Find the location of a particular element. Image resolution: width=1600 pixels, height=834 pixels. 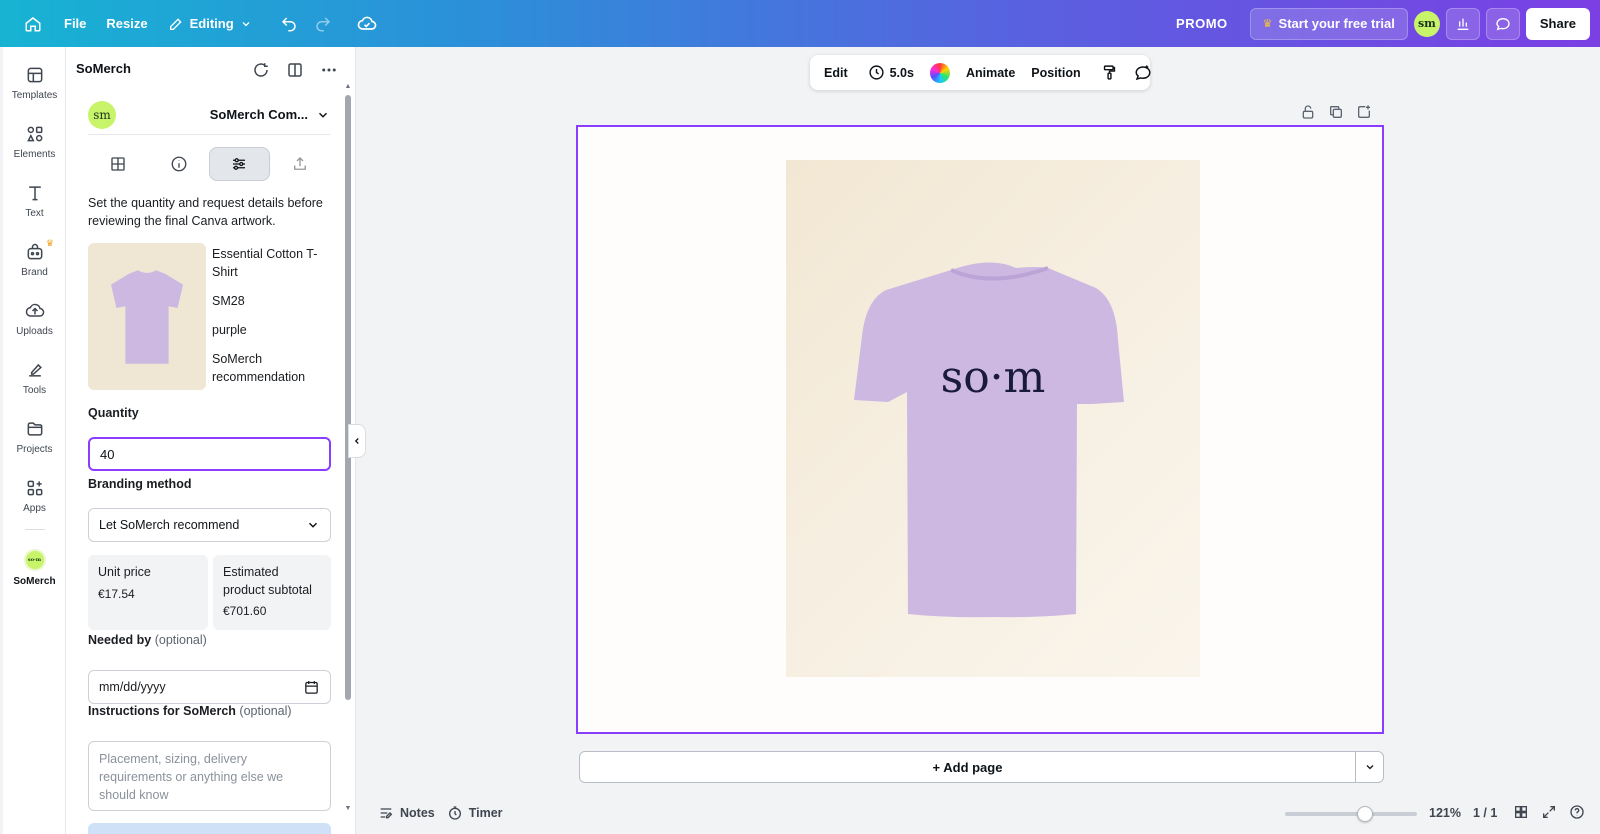

editing-mode-button: Editing is located at coordinates (210, 24).